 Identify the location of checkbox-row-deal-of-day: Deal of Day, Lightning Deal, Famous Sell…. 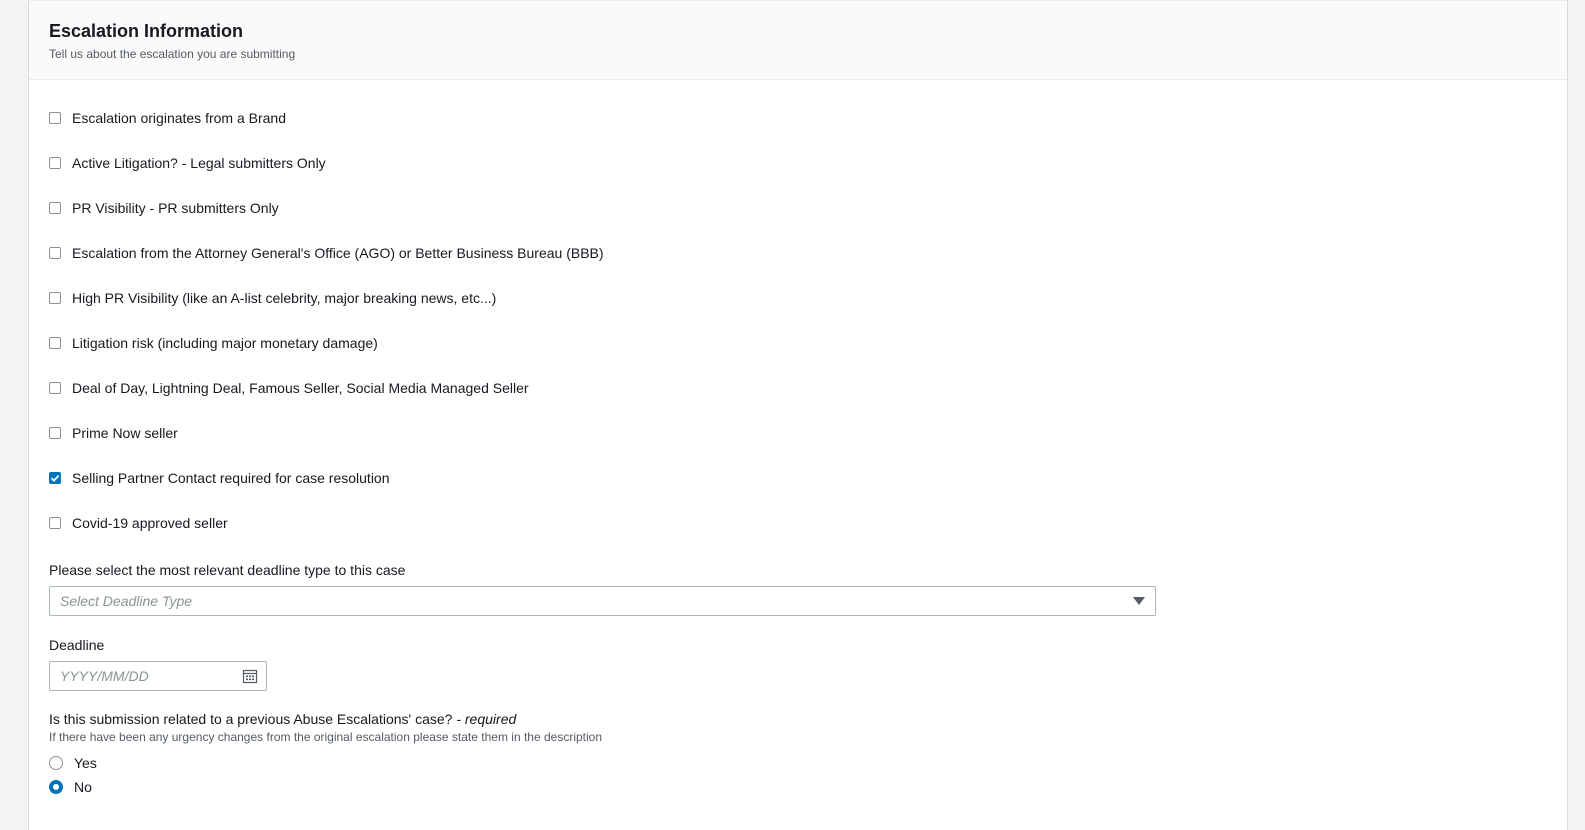
(326, 387).